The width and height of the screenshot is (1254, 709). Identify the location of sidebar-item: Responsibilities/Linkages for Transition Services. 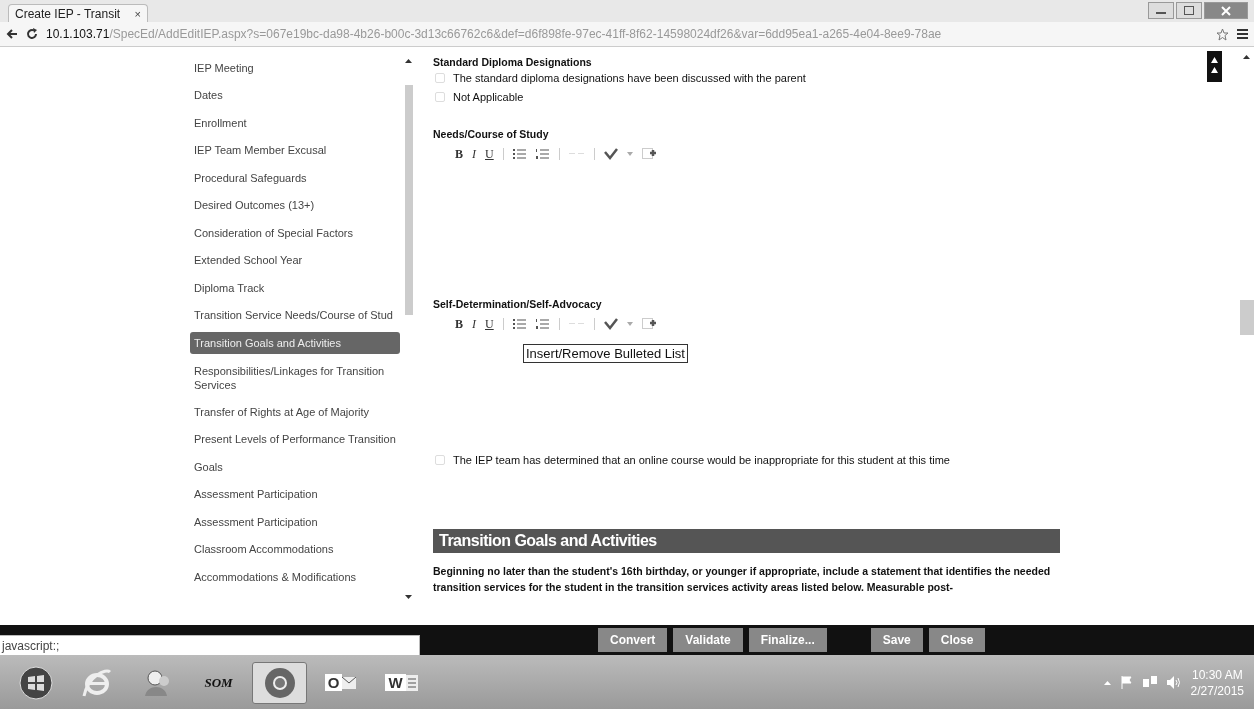
(295, 377).